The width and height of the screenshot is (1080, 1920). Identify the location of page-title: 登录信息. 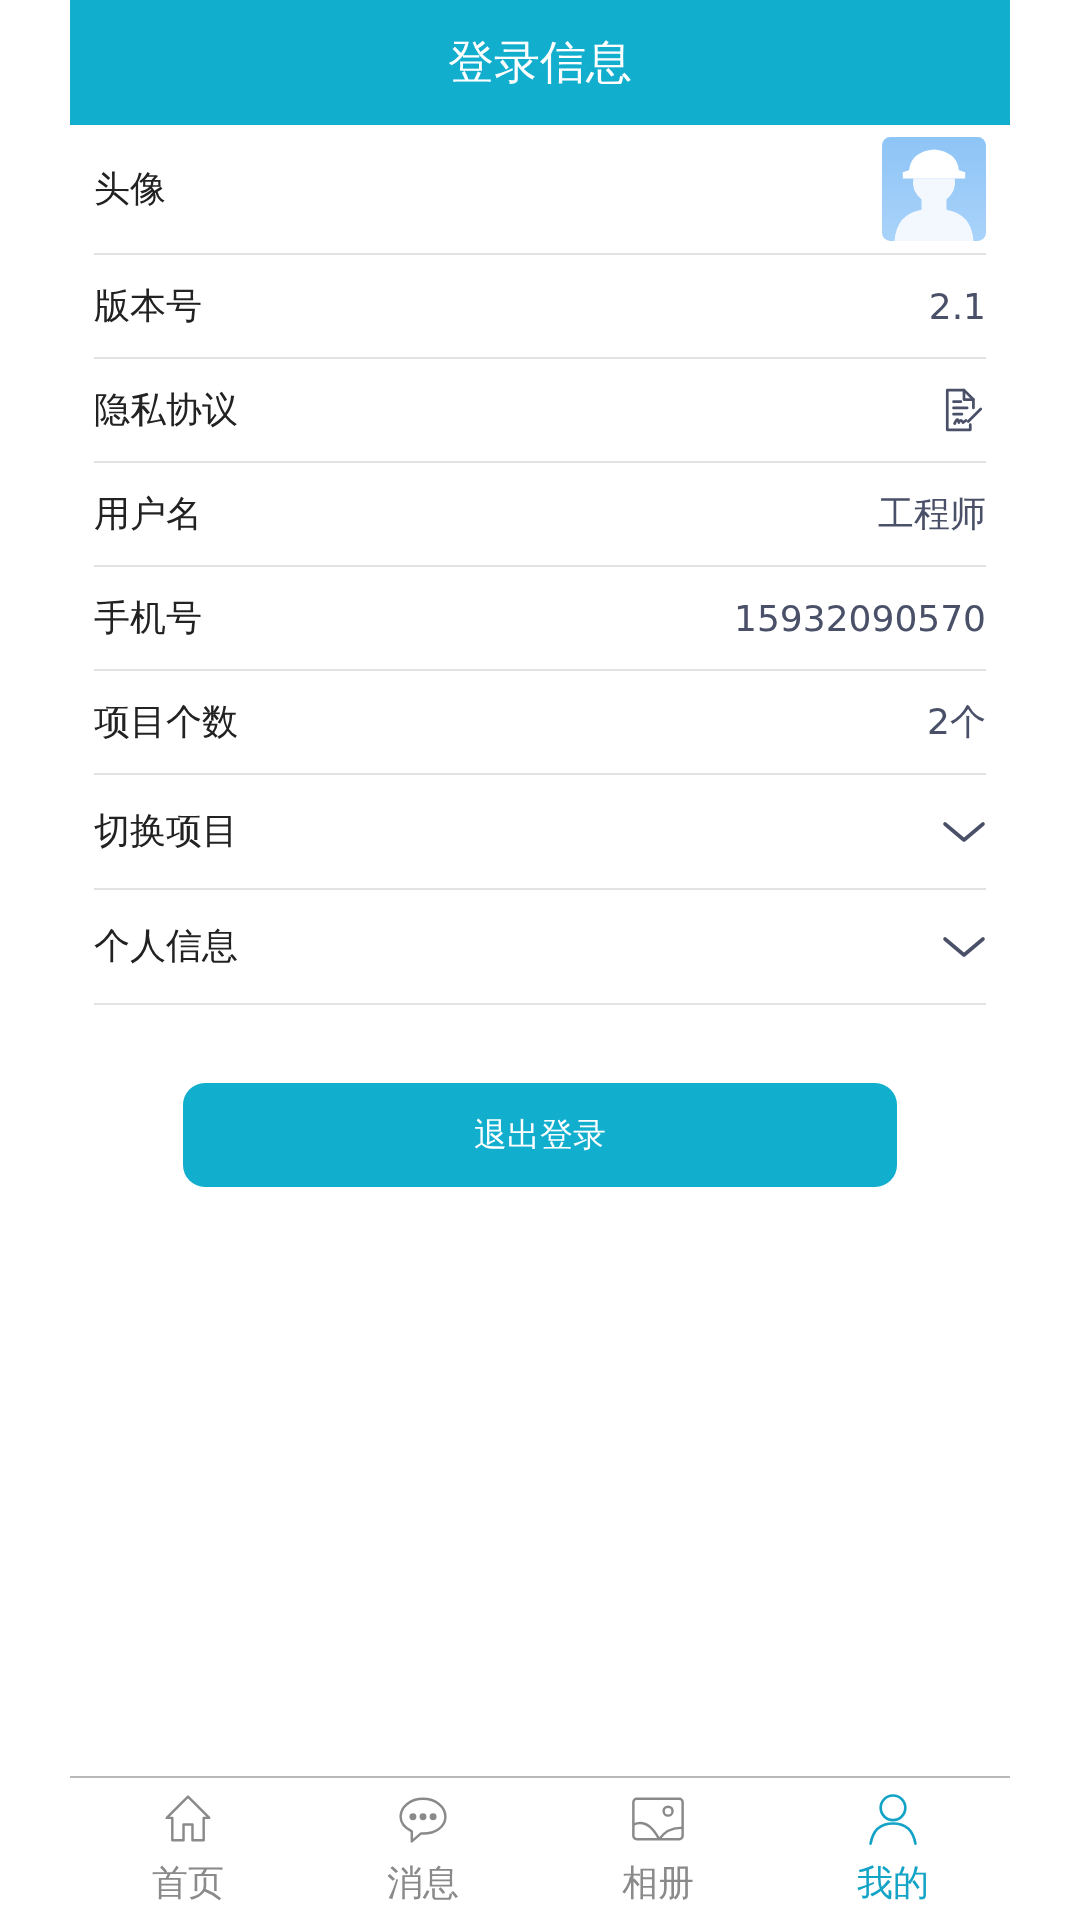
(540, 62).